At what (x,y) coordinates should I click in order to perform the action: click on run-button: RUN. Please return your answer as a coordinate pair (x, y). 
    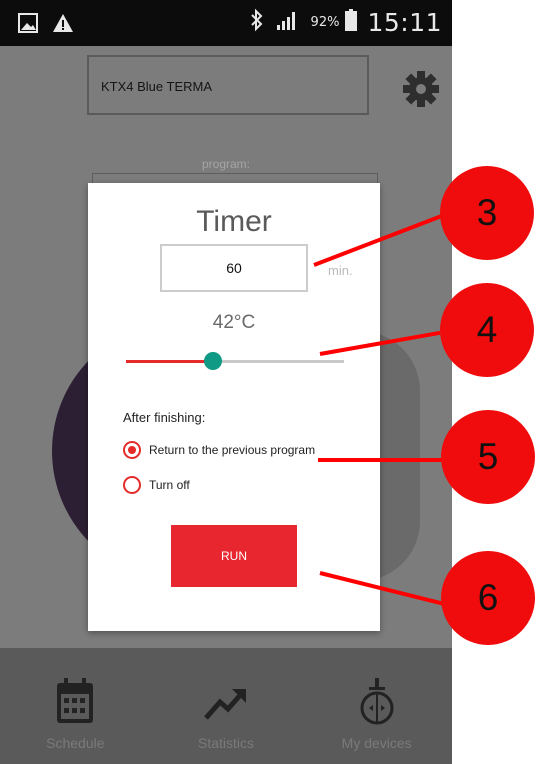
    Looking at the image, I should click on (234, 556).